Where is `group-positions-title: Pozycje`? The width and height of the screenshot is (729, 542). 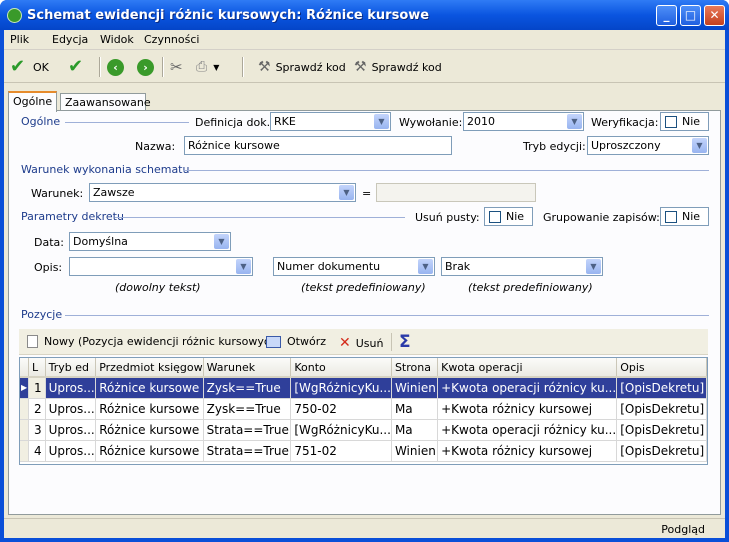 group-positions-title: Pozycje is located at coordinates (42, 314).